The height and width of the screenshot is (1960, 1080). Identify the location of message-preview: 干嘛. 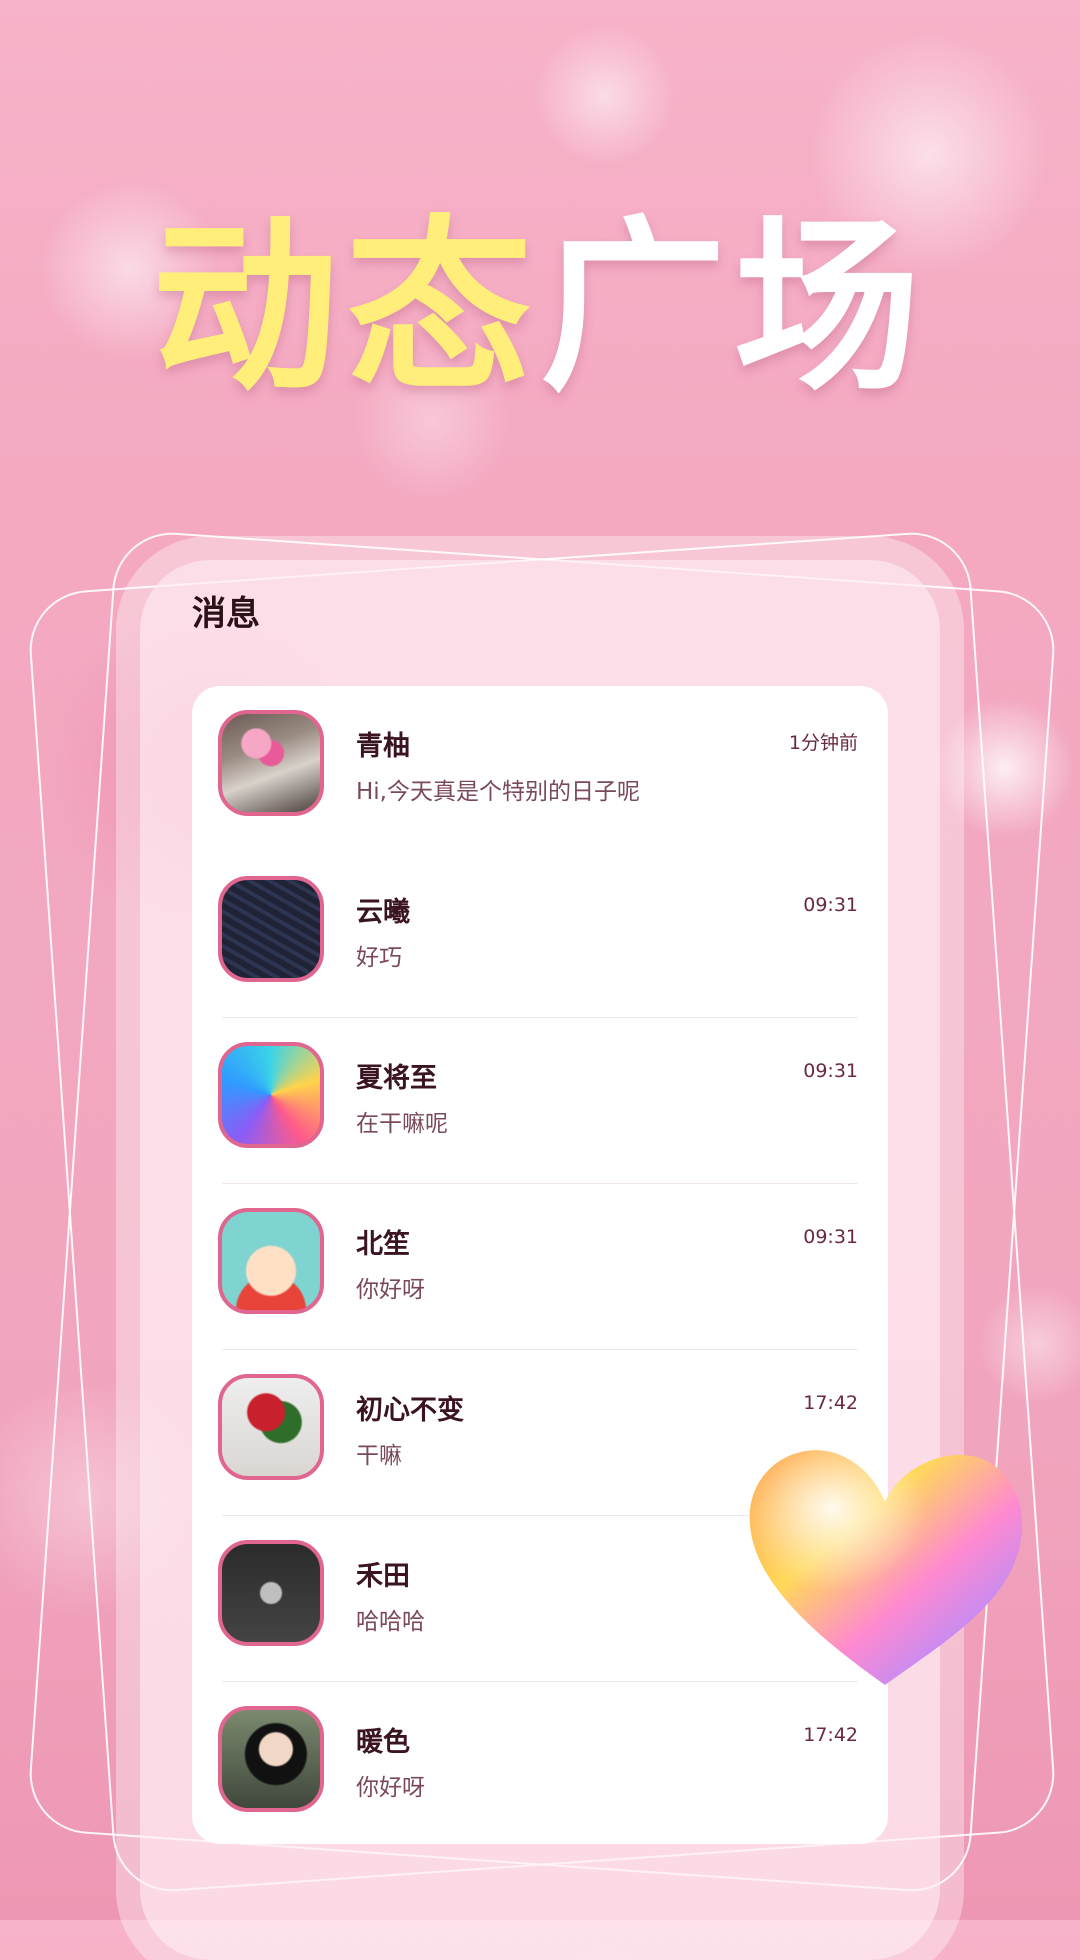
(379, 1456).